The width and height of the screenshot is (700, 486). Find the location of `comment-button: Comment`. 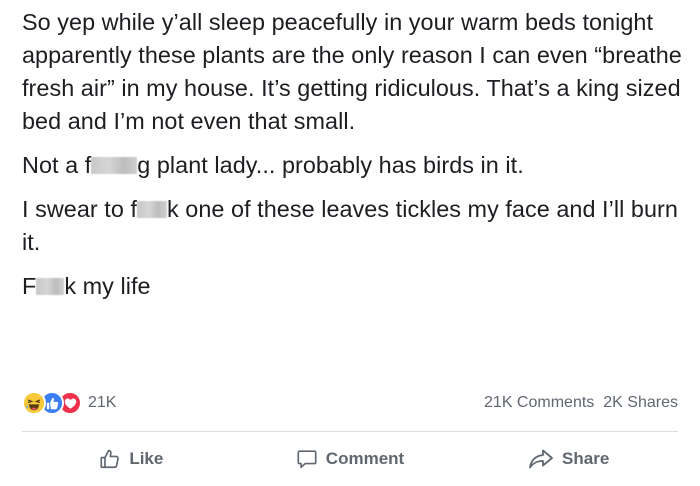

comment-button: Comment is located at coordinates (350, 459).